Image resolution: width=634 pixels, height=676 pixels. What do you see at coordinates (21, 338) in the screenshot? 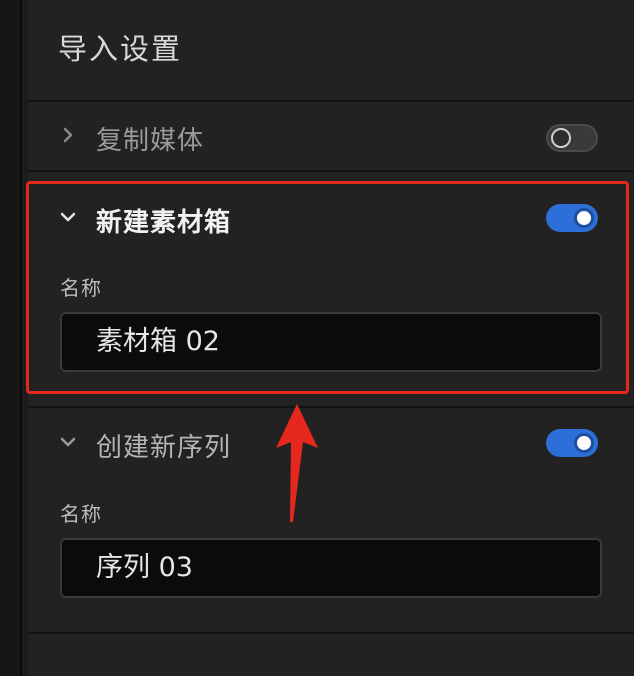
I see `panel-divider` at bounding box center [21, 338].